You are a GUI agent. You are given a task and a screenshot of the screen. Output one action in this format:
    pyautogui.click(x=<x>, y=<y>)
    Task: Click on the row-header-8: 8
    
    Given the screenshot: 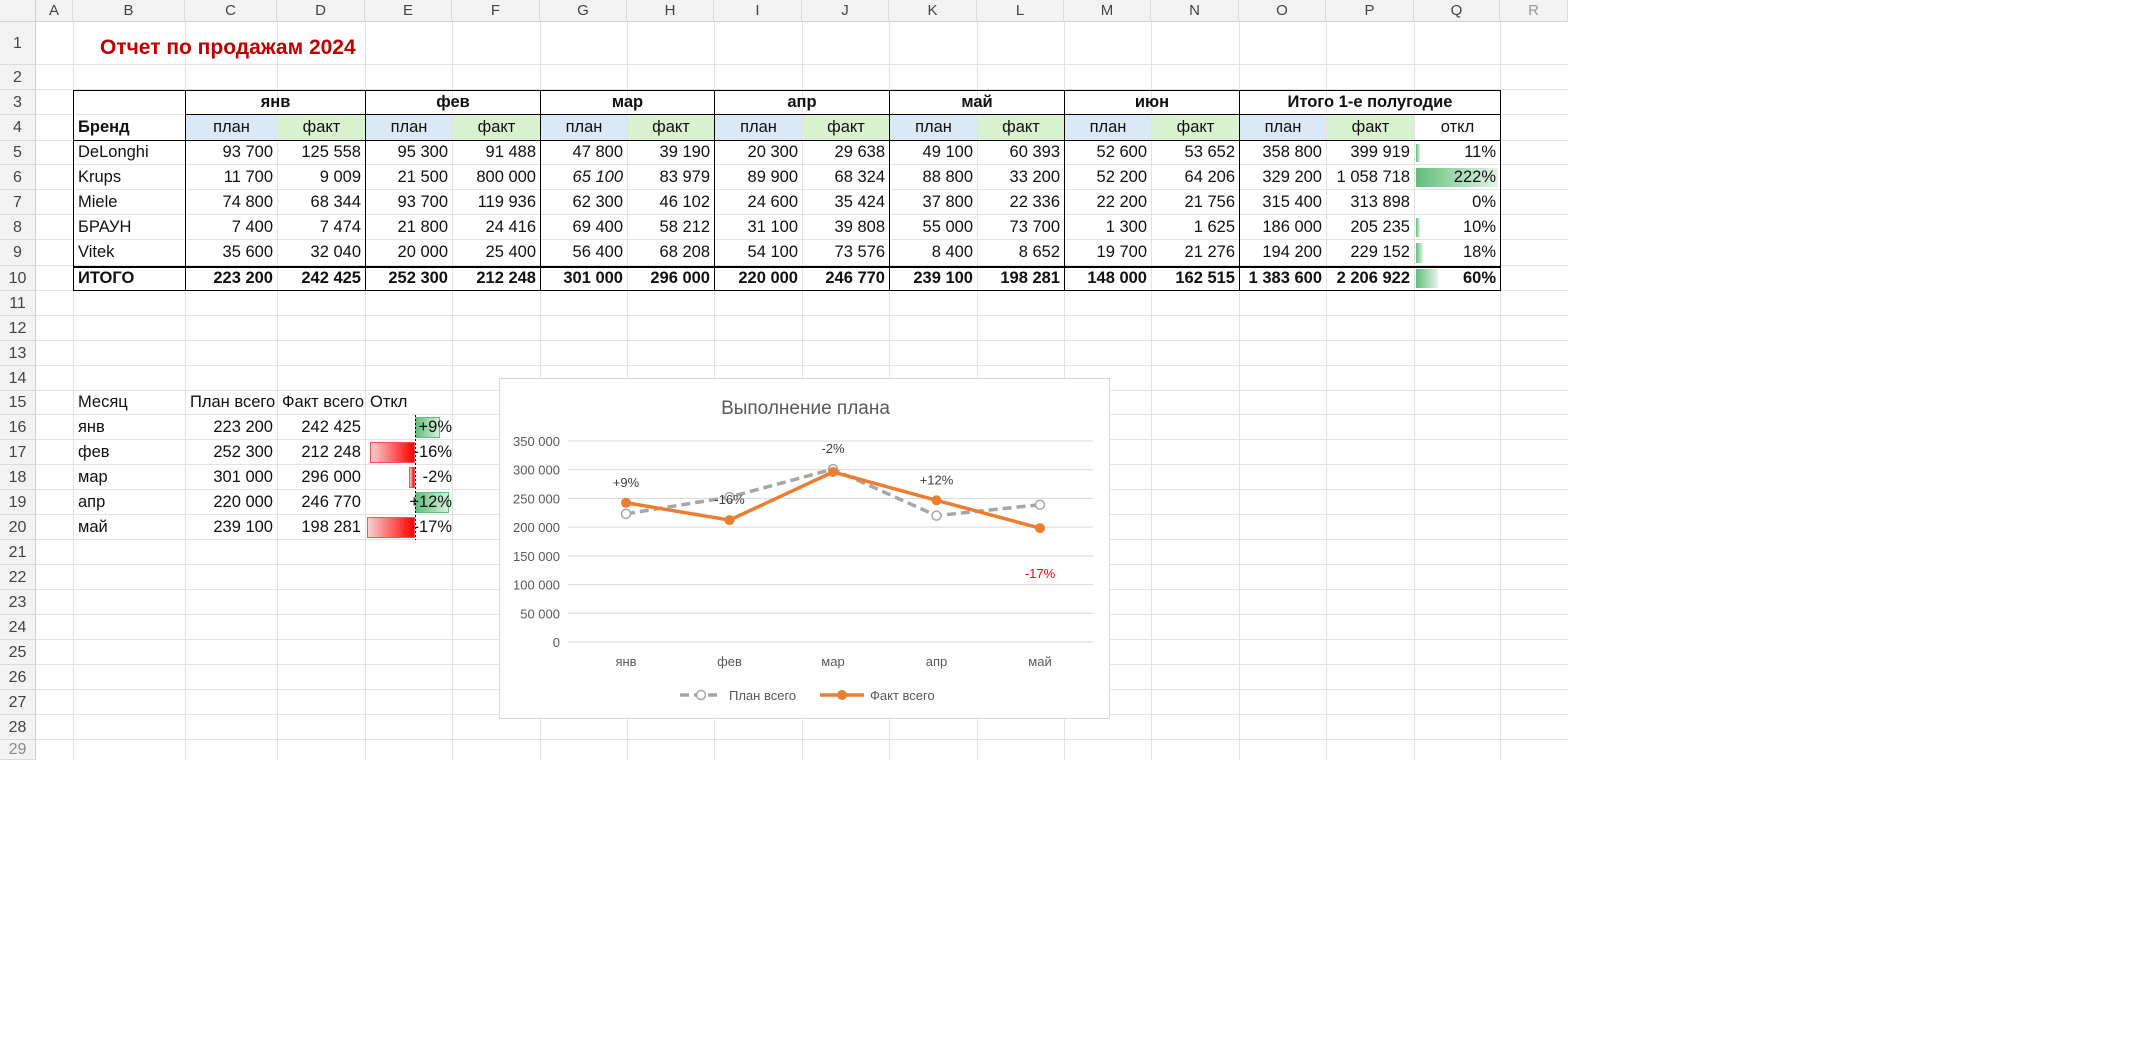 What is the action you would take?
    pyautogui.click(x=18, y=227)
    